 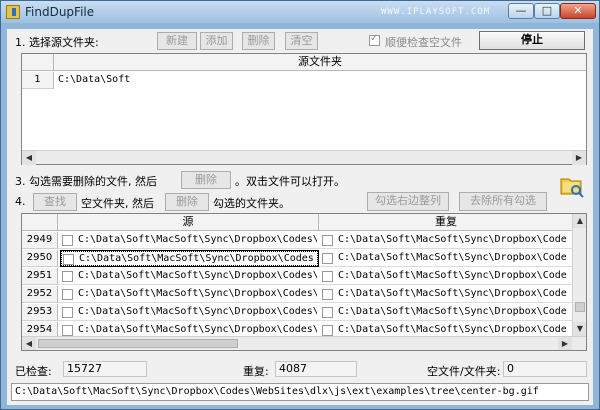 I want to click on title-bar: FindDupFile WWW.IPLAYSOFT.COM — □ ✕, so click(x=300, y=12).